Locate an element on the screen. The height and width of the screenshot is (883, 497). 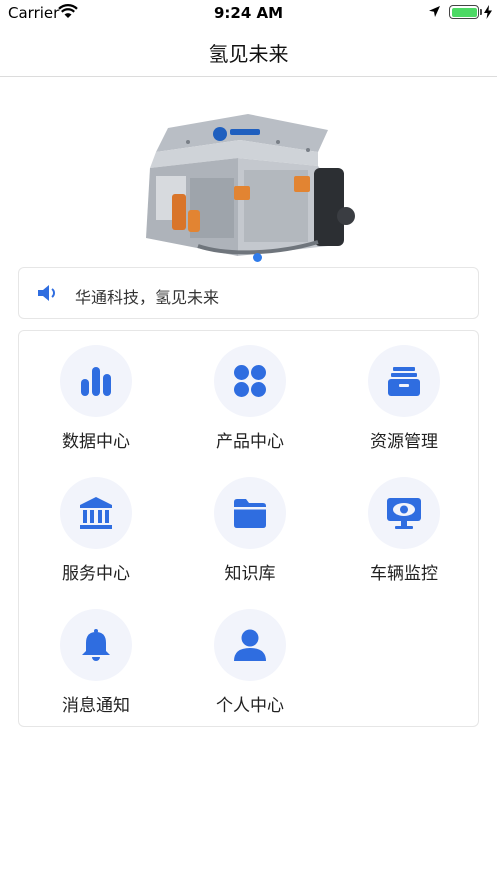
folder-icon is located at coordinates (250, 513).